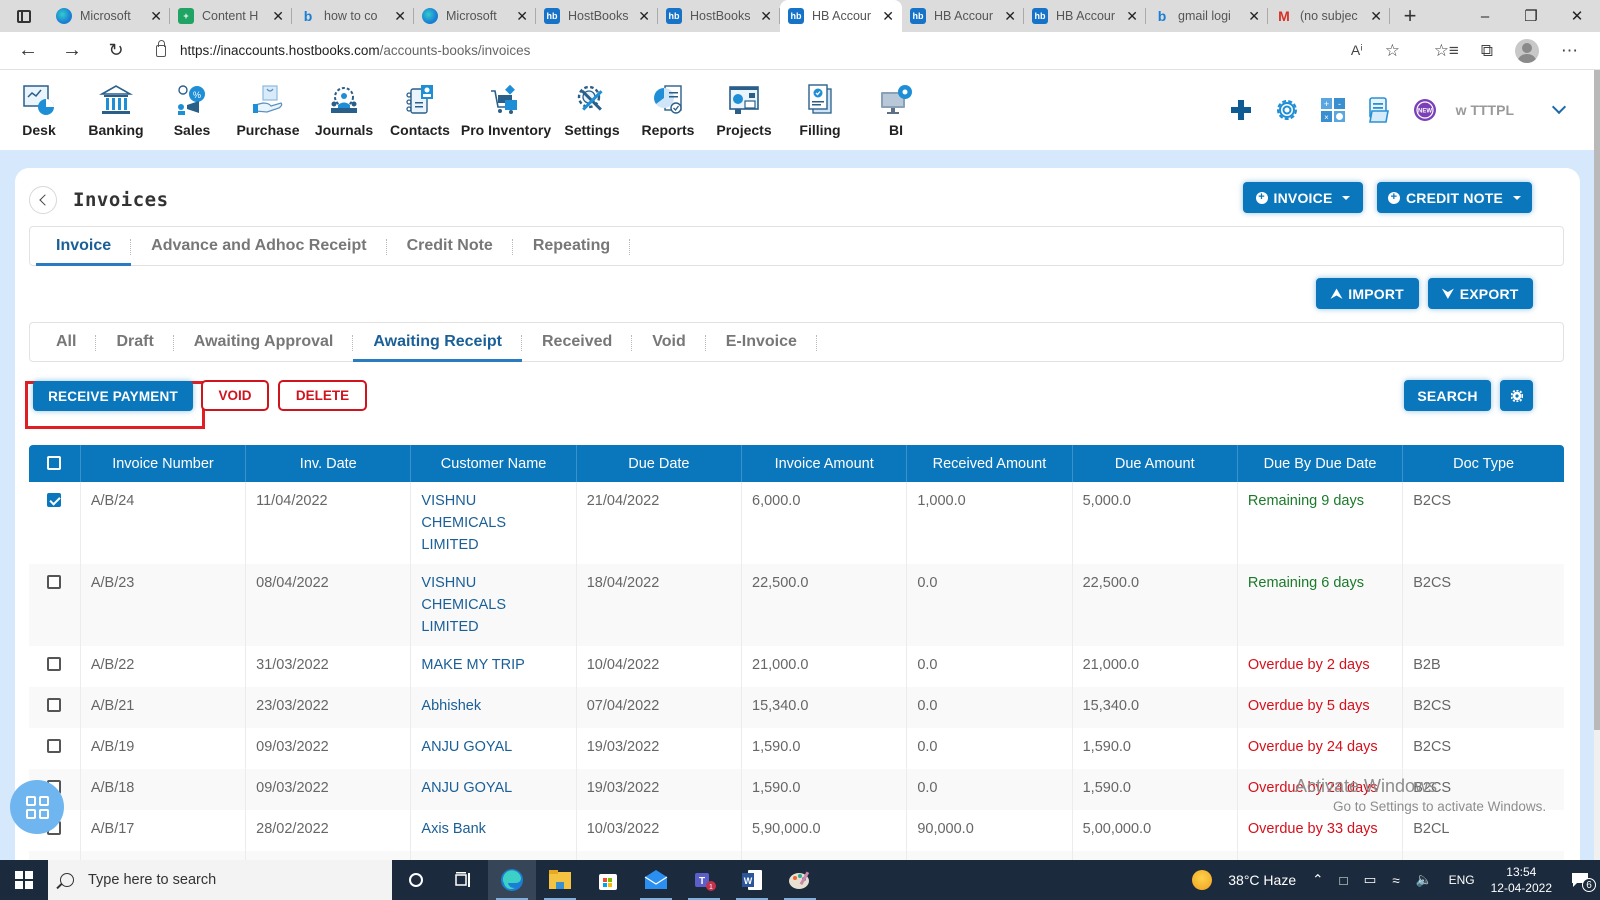 This screenshot has height=900, width=1600. Describe the element at coordinates (1424, 880) in the screenshot. I see `volume-icon: 🔈` at that location.